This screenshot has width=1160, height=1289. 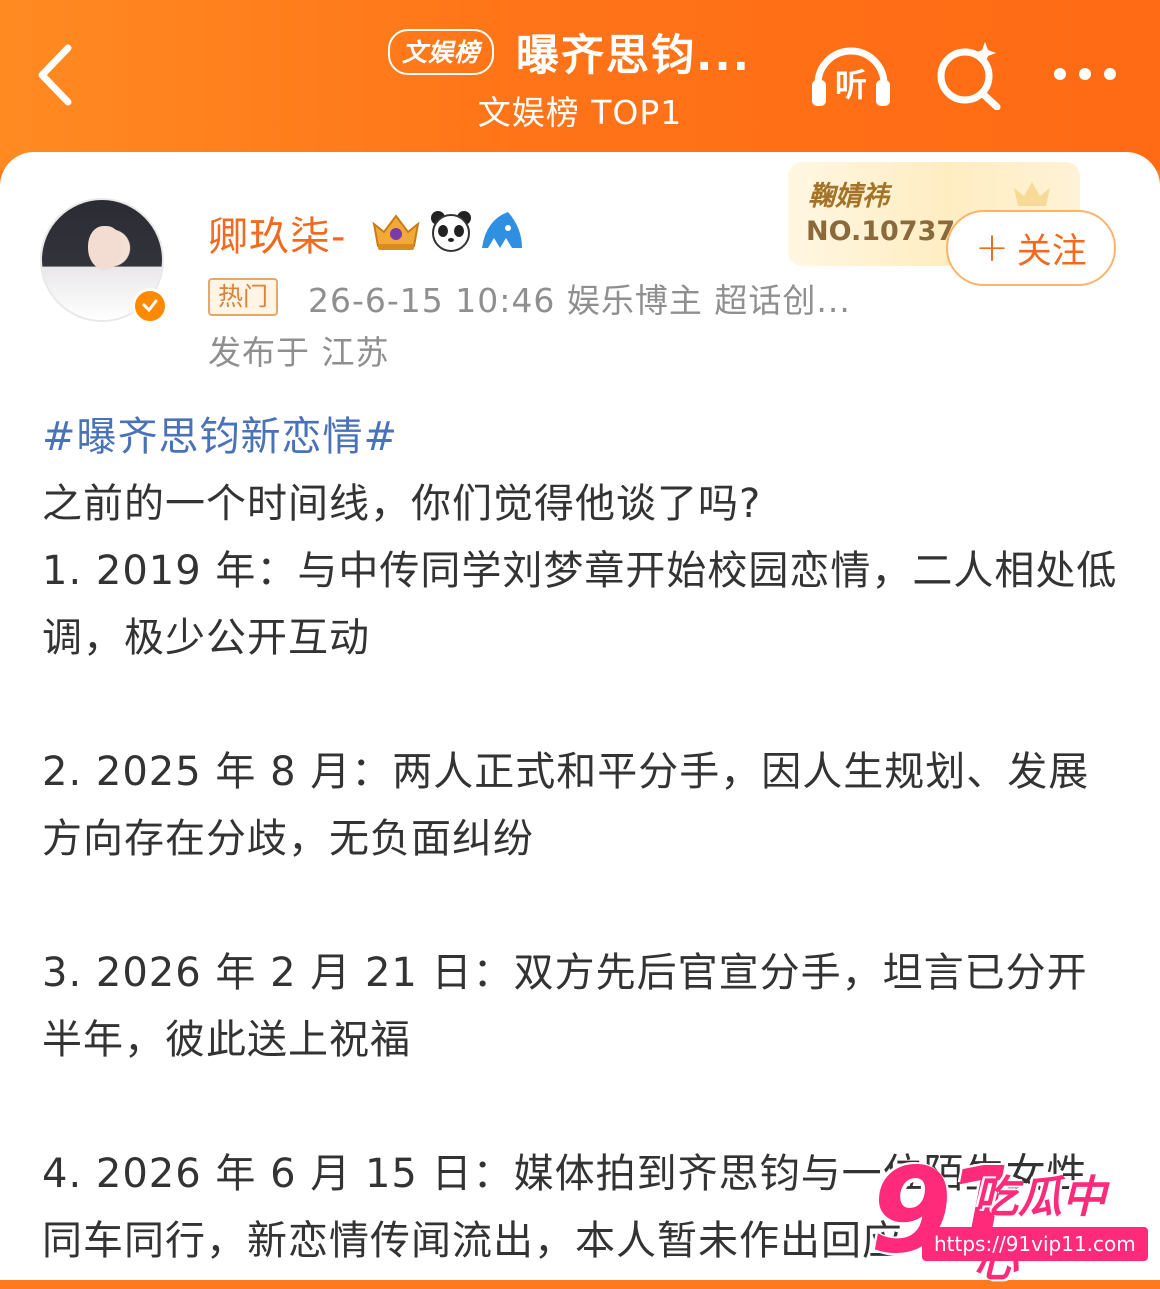 What do you see at coordinates (1032, 194) in the screenshot?
I see `crown-icon` at bounding box center [1032, 194].